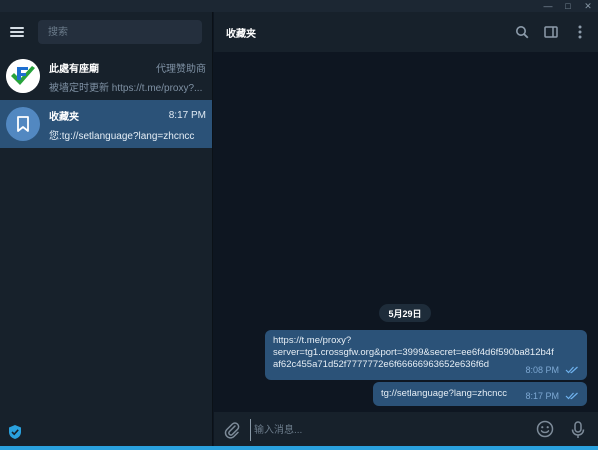  What do you see at coordinates (480, 394) in the screenshot?
I see `message-bubble: tg://setlanguage?lang=zhcncc 8:17 PM` at bounding box center [480, 394].